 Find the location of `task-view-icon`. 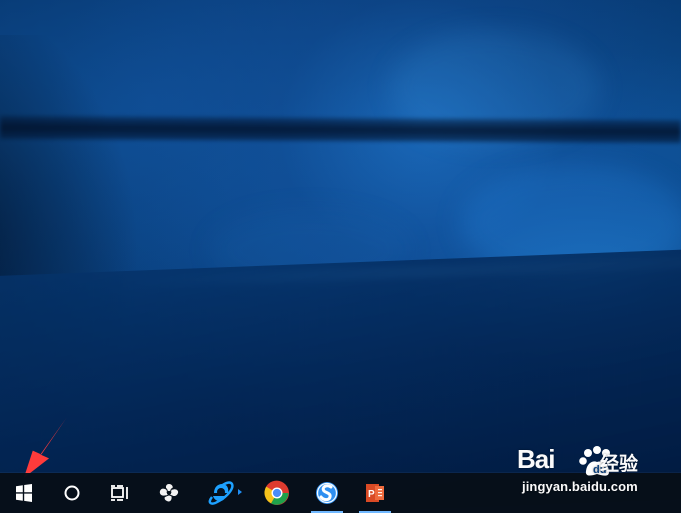

task-view-icon is located at coordinates (119, 493).